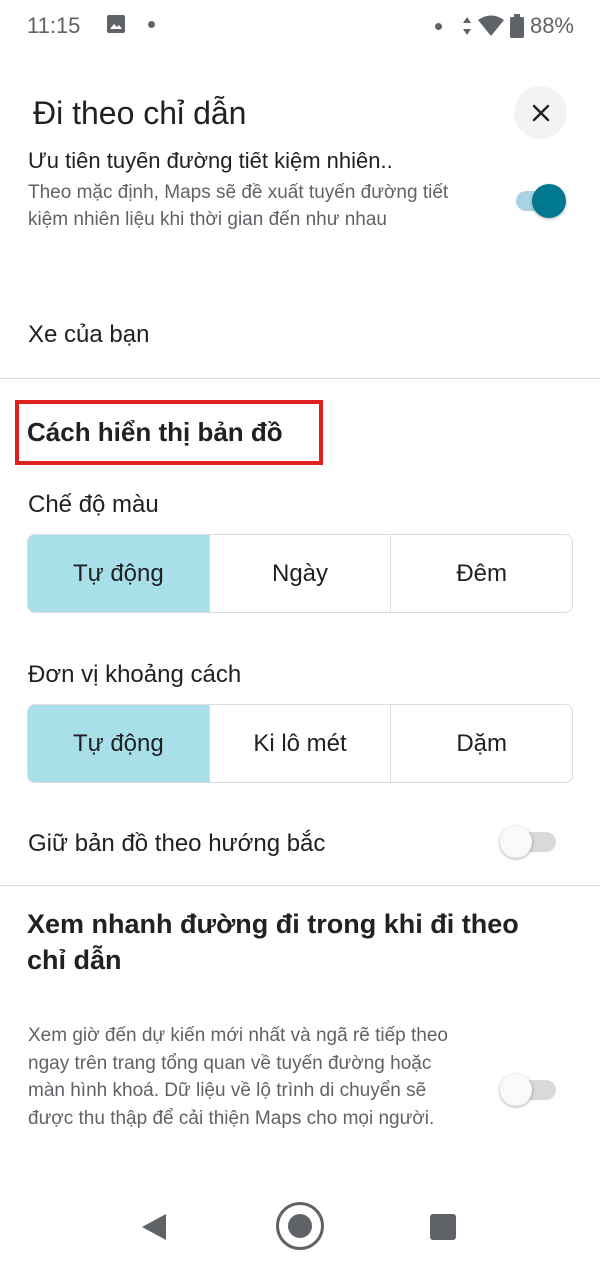 This screenshot has height=1267, width=600. What do you see at coordinates (300, 115) in the screenshot?
I see `page-header: Đi theo chỉ dẫn` at bounding box center [300, 115].